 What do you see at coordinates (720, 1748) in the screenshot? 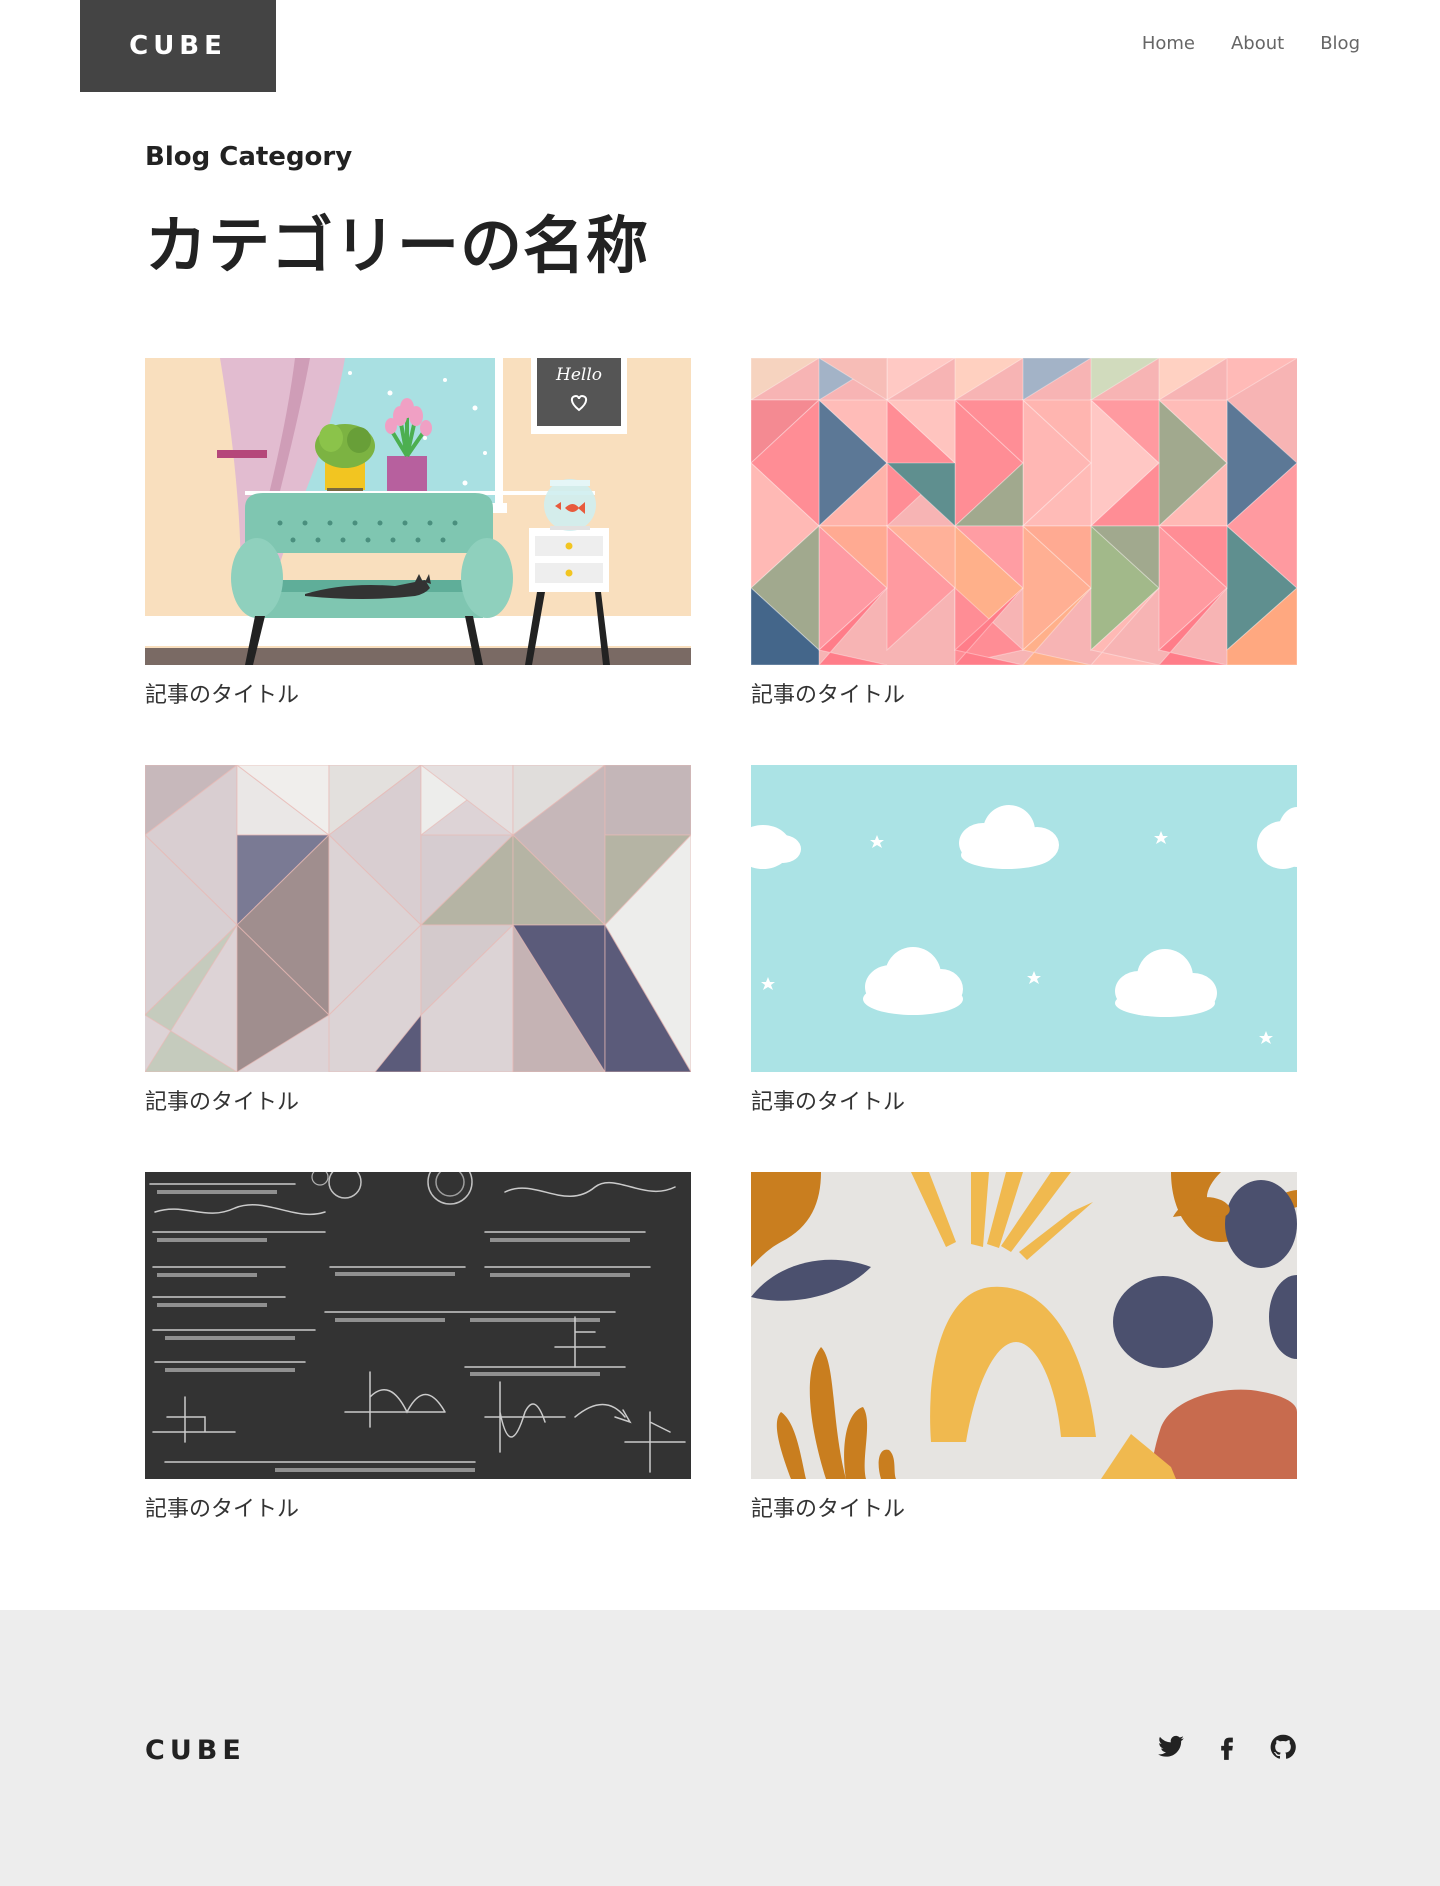
I see `site-footer: CUBE` at bounding box center [720, 1748].